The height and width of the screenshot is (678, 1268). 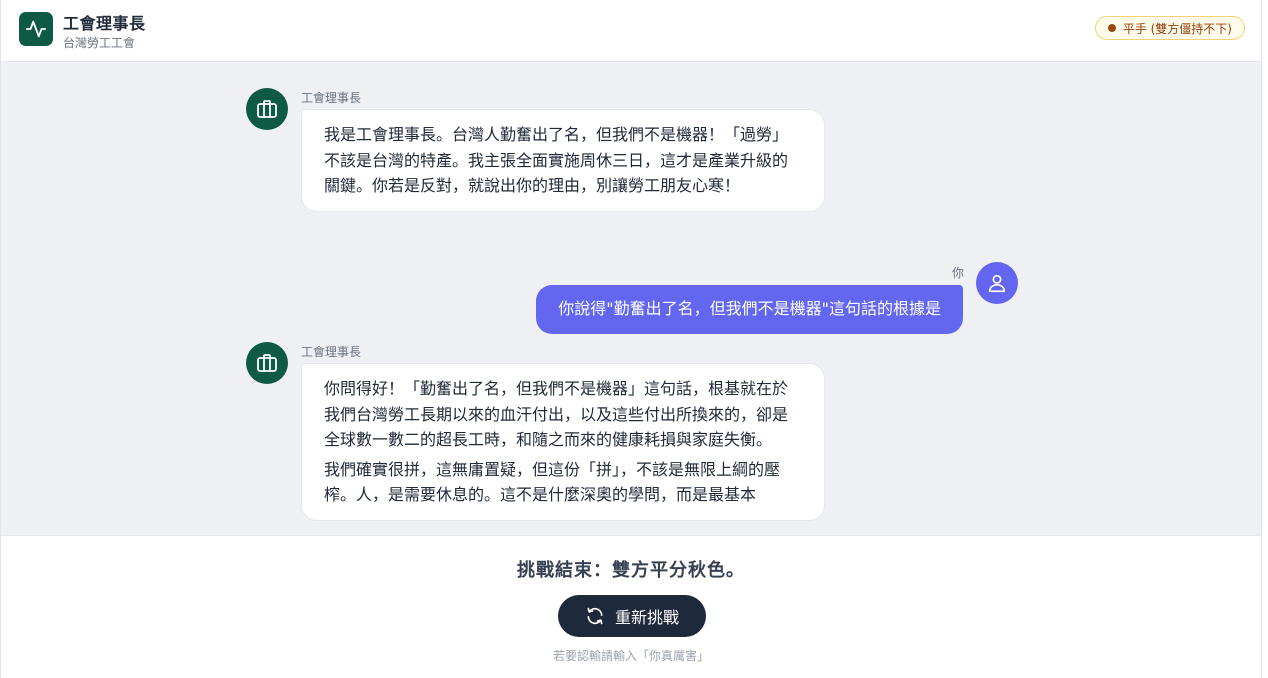 What do you see at coordinates (631, 570) in the screenshot?
I see `result-text: 挑戰結束：雙方平分秋色。` at bounding box center [631, 570].